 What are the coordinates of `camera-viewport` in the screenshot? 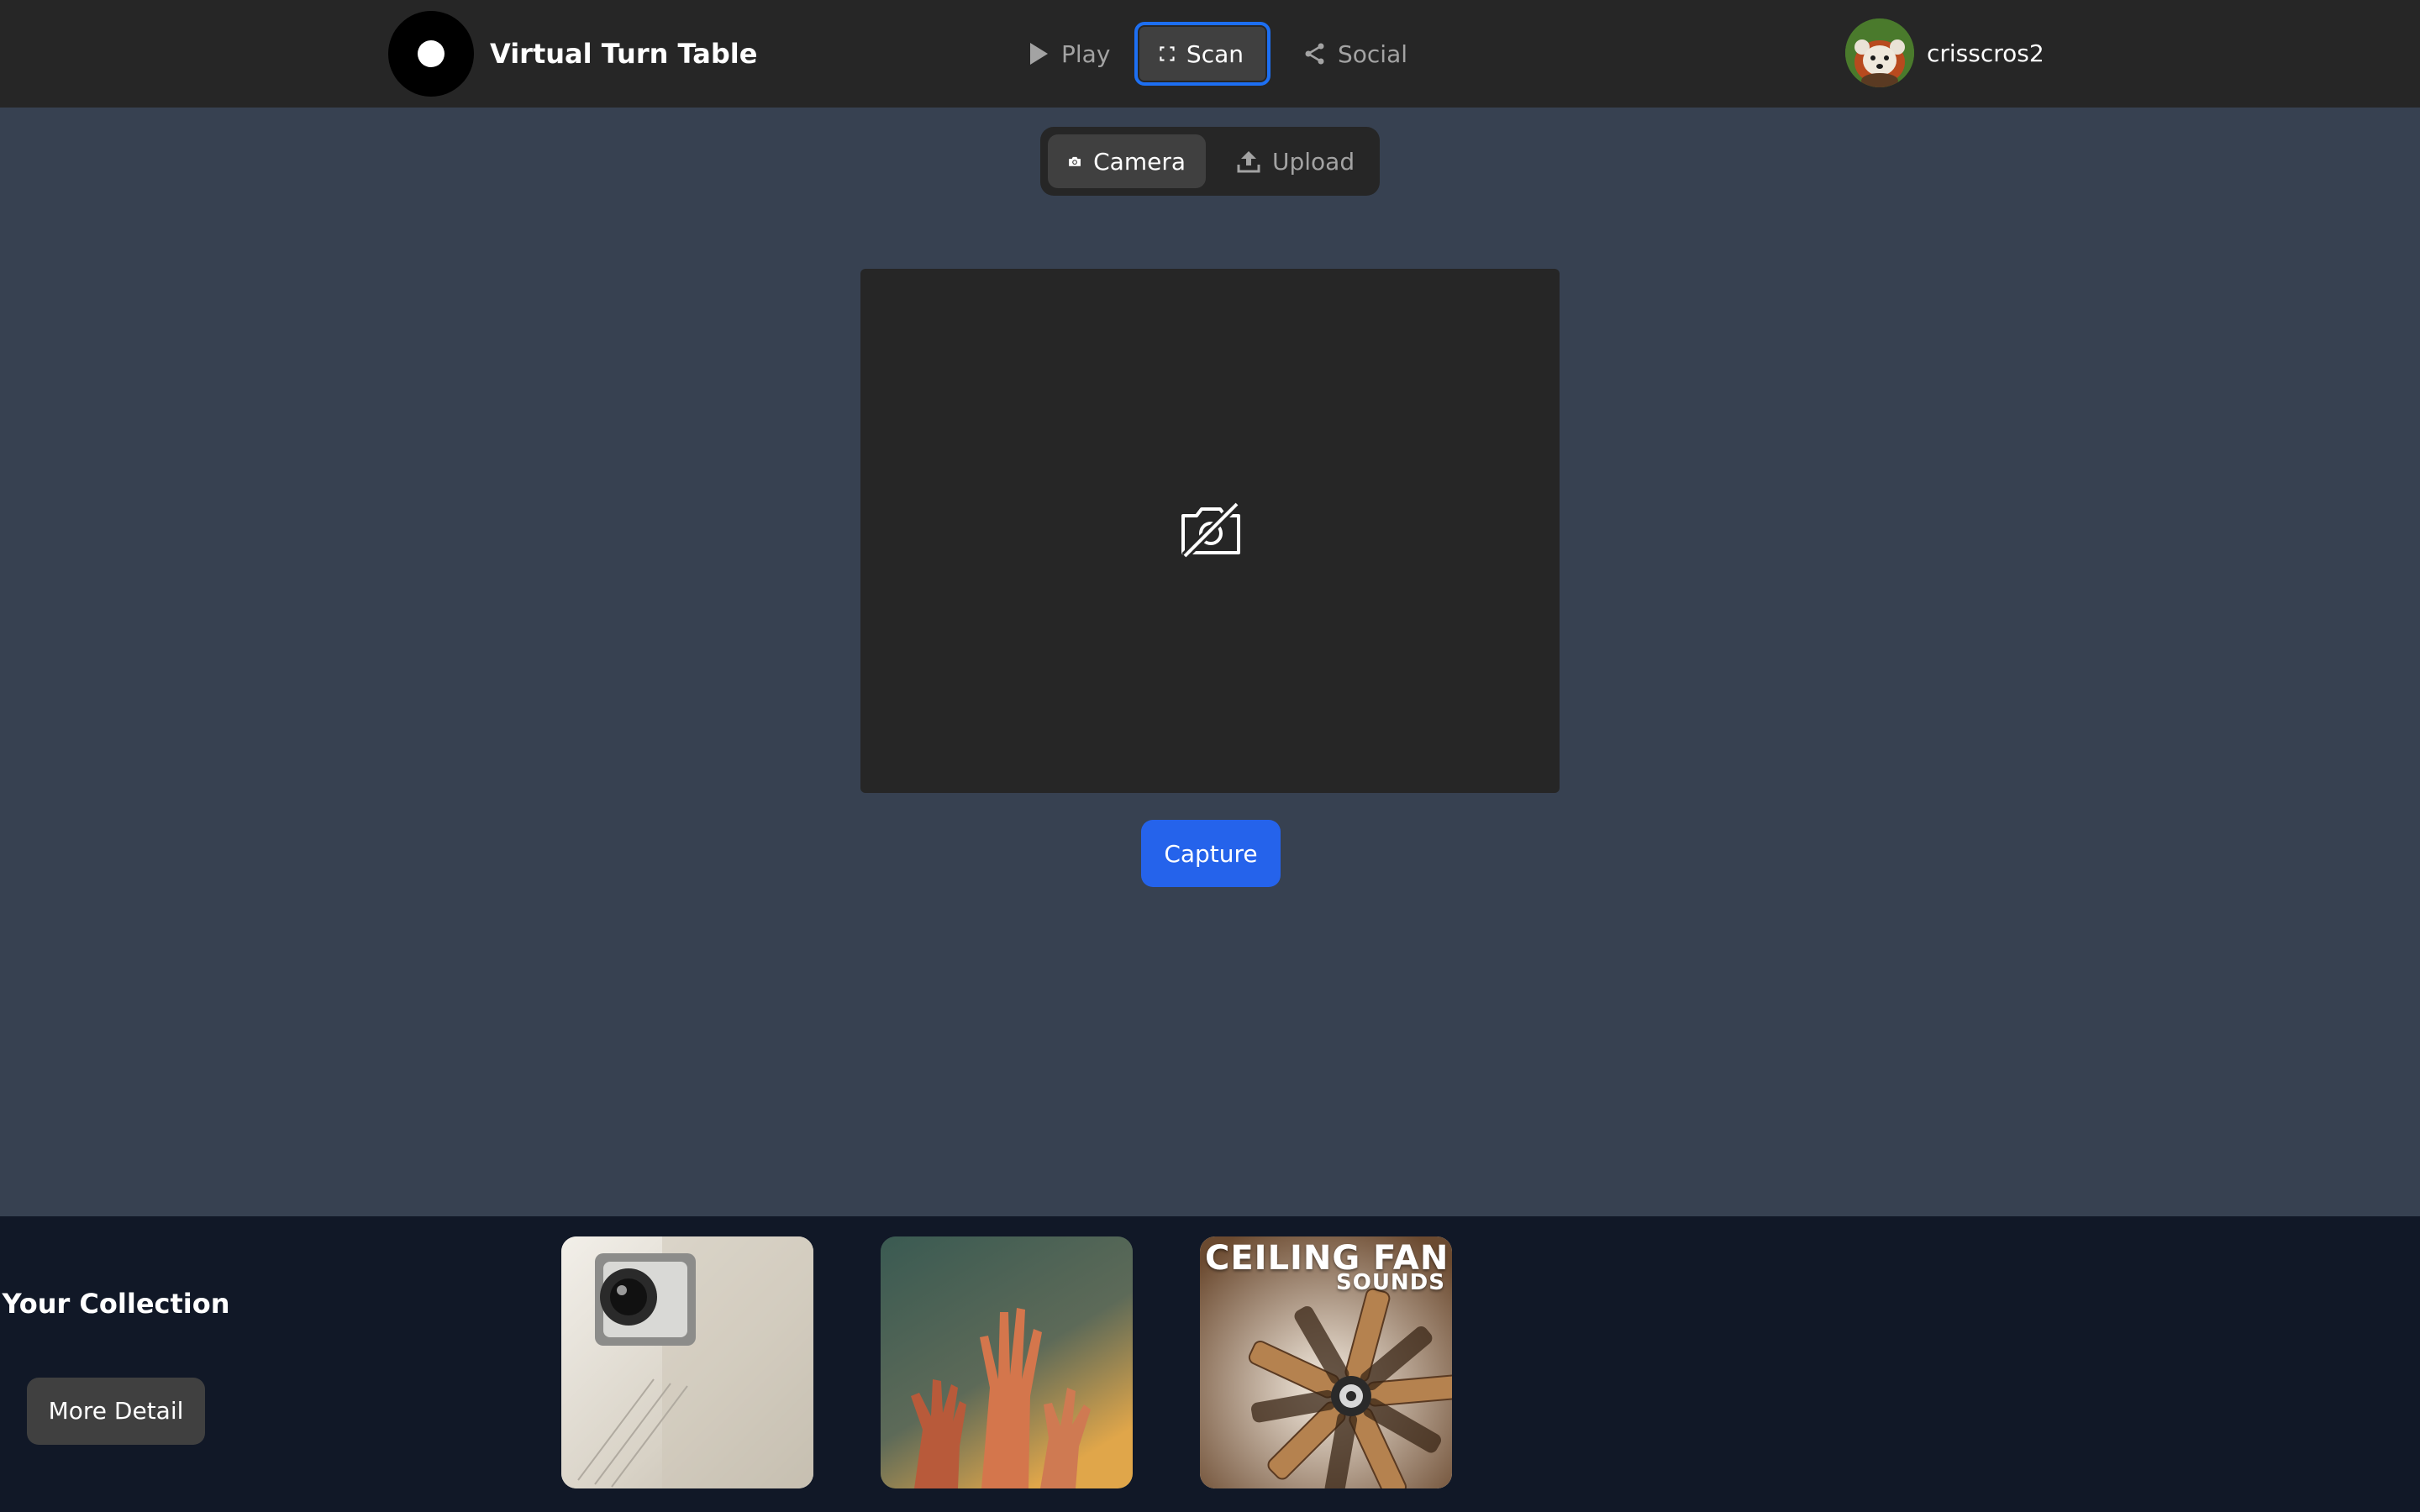 It's located at (1210, 531).